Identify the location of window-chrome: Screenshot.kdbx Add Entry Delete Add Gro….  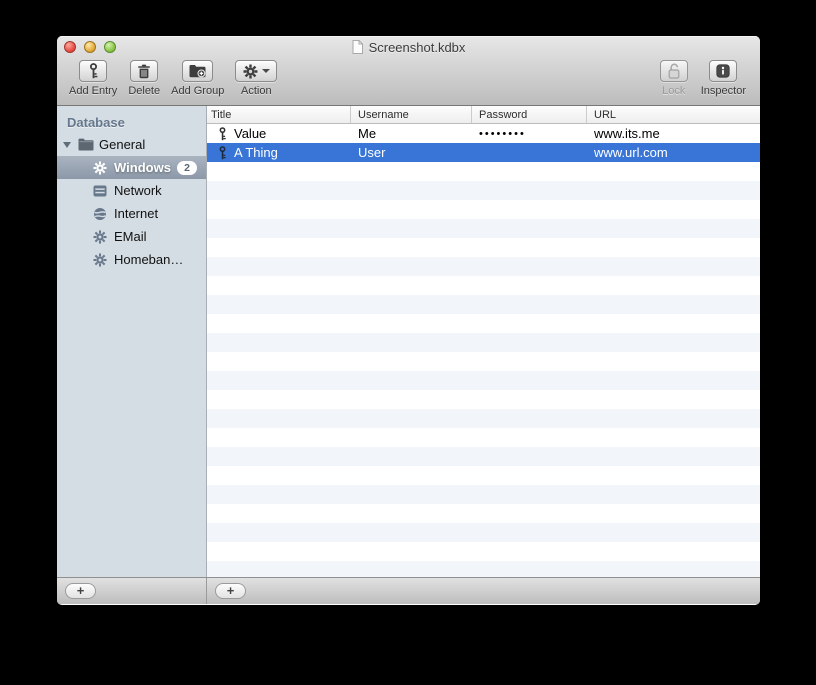
(408, 71).